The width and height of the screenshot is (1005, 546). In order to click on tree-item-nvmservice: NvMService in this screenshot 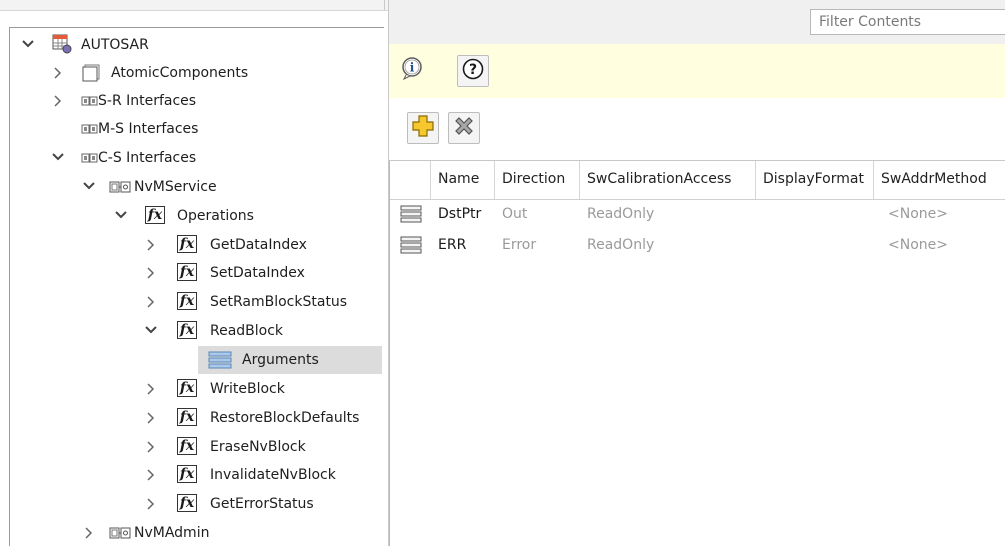, I will do `click(194, 187)`.